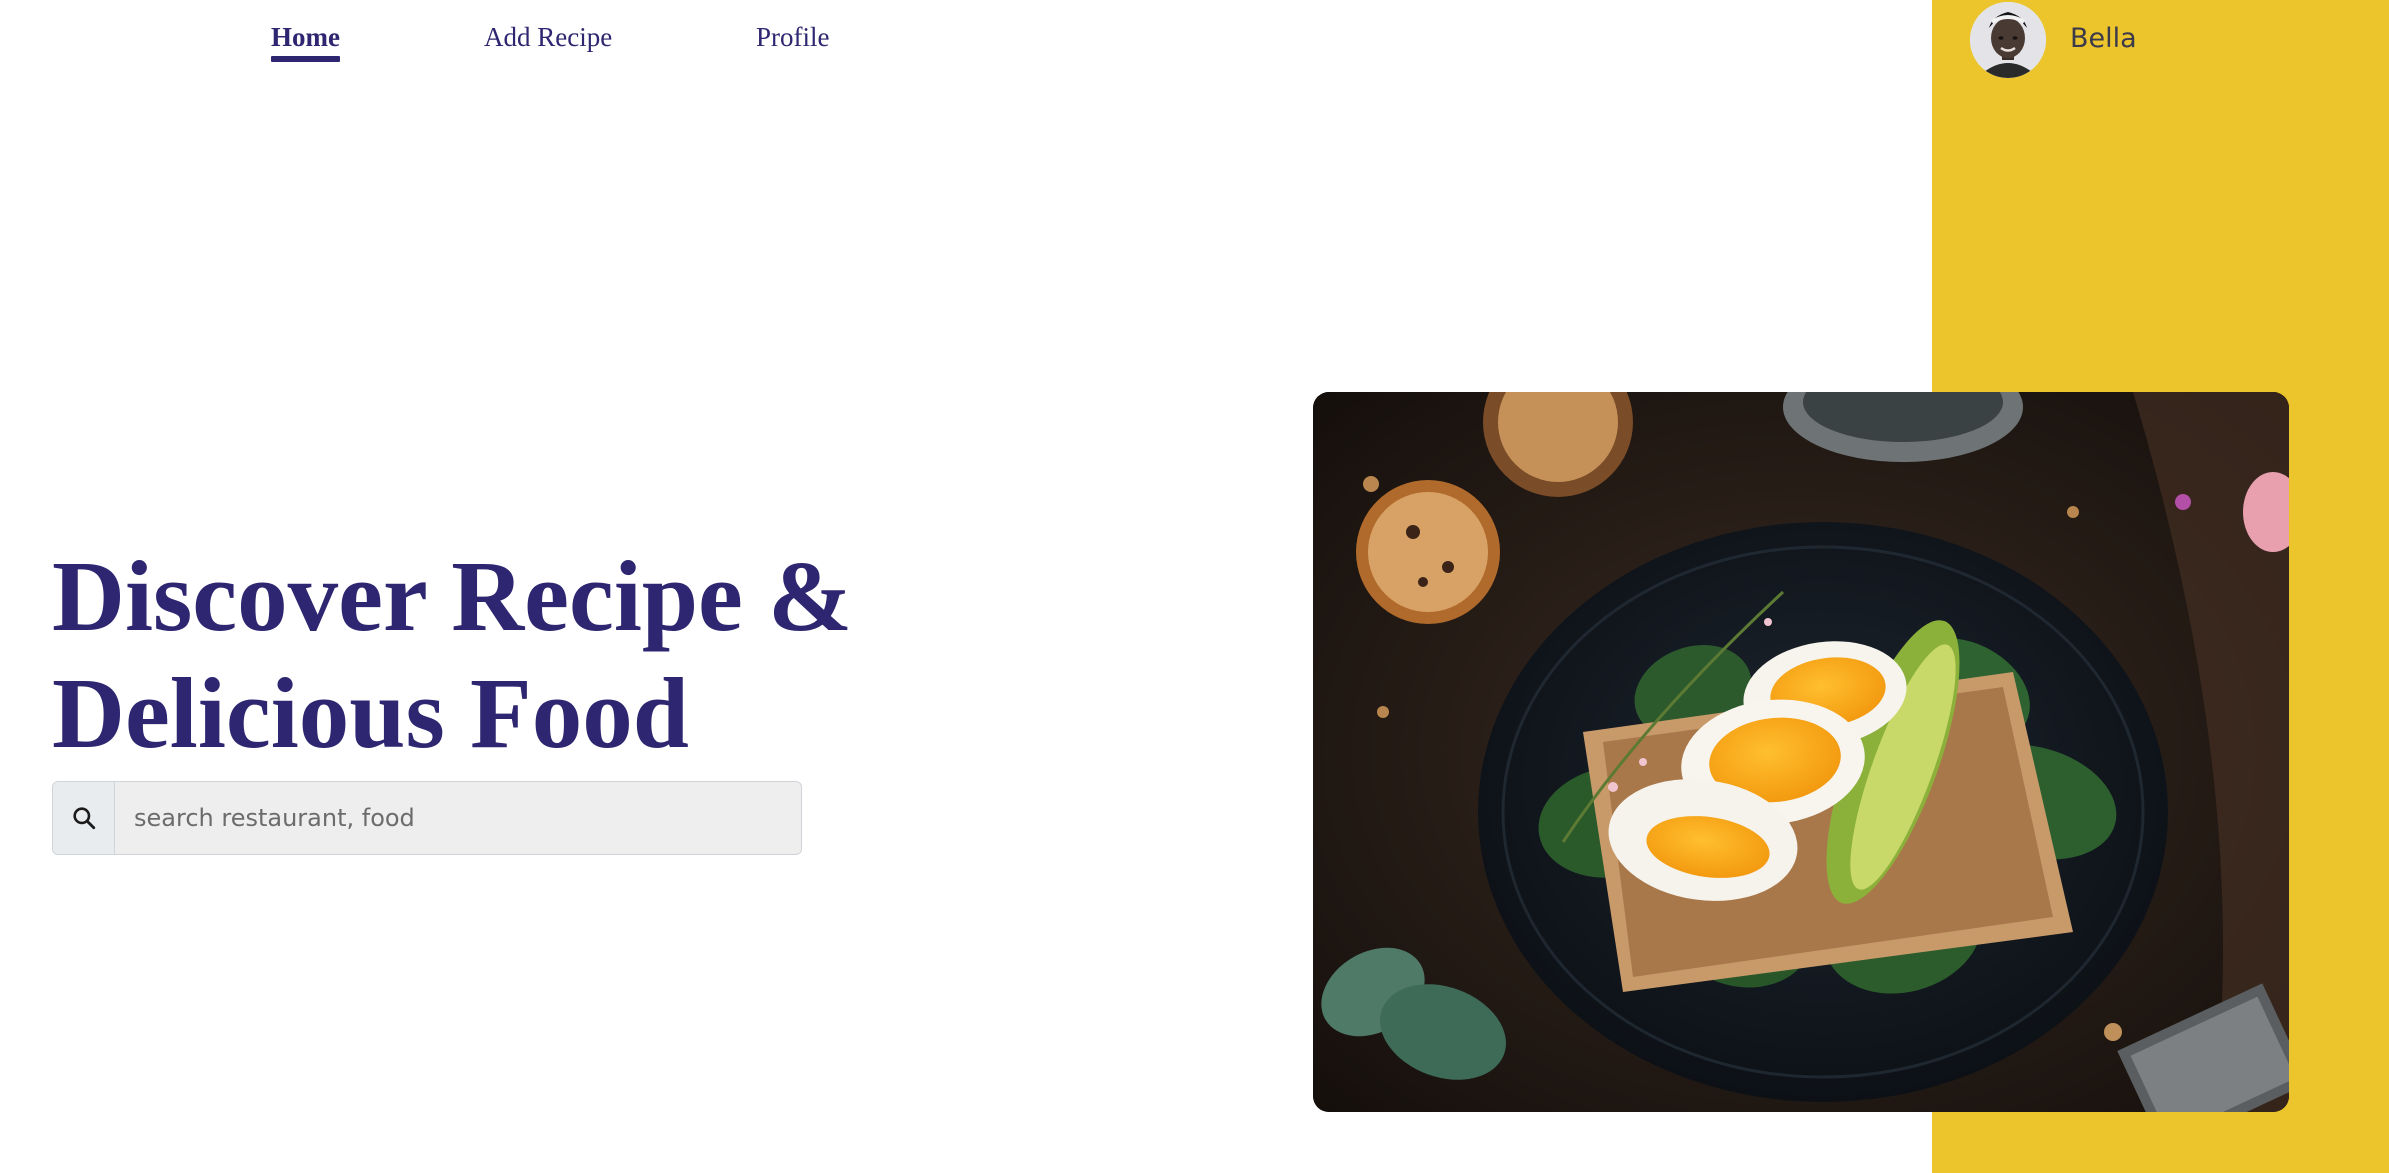 The image size is (2389, 1173). I want to click on search-icon, so click(83, 818).